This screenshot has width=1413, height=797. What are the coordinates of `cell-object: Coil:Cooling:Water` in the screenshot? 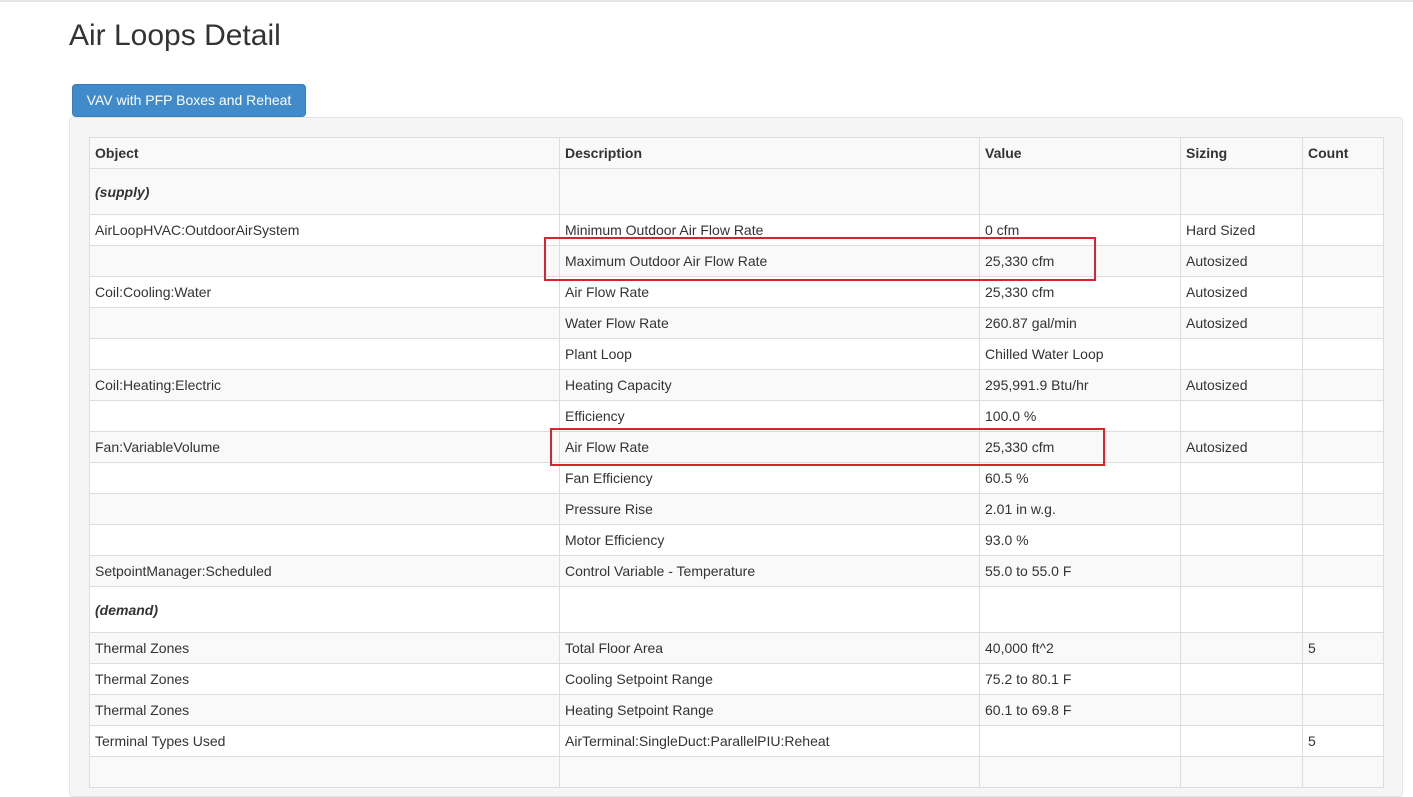 It's located at (324, 292).